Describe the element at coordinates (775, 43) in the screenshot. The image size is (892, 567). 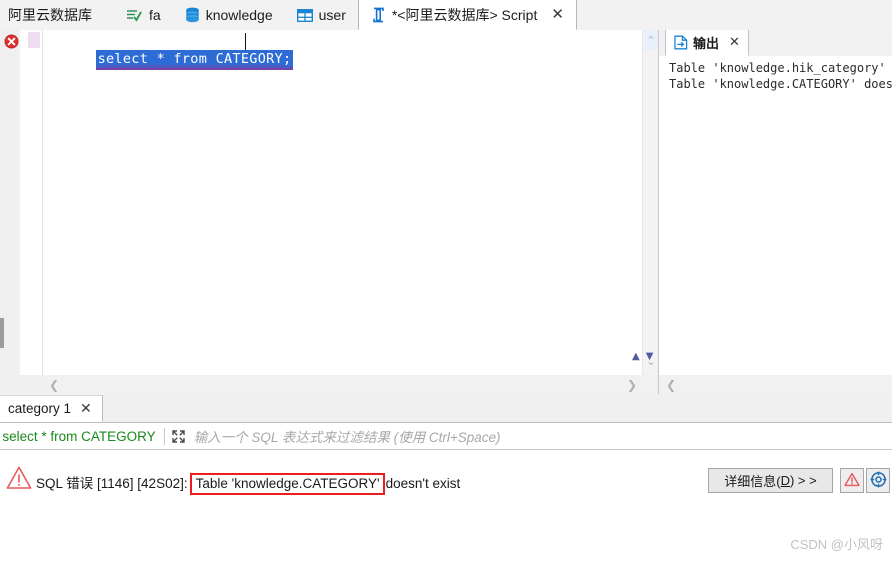
I see `output-tab-bar: 输出 ✕` at that location.